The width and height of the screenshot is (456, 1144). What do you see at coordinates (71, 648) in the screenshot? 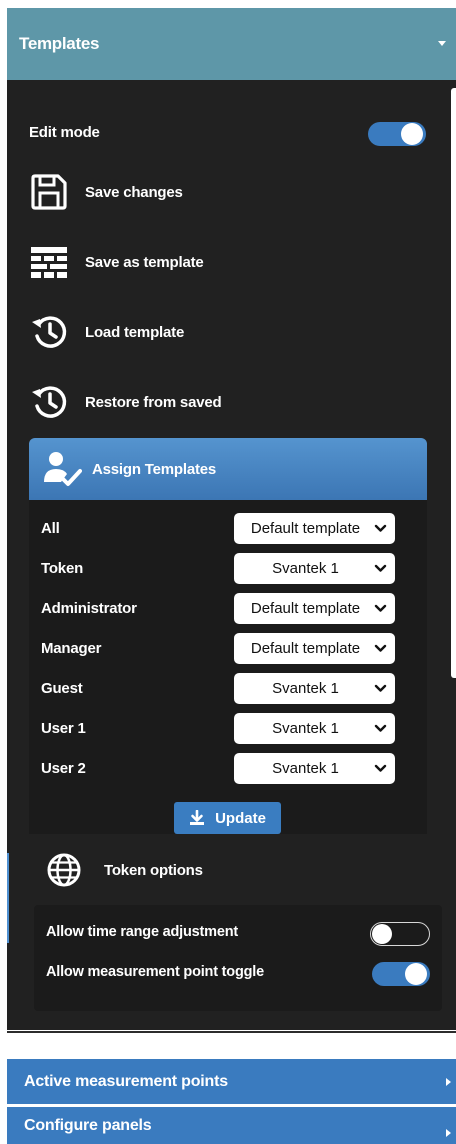
I see `role-label: Manager` at bounding box center [71, 648].